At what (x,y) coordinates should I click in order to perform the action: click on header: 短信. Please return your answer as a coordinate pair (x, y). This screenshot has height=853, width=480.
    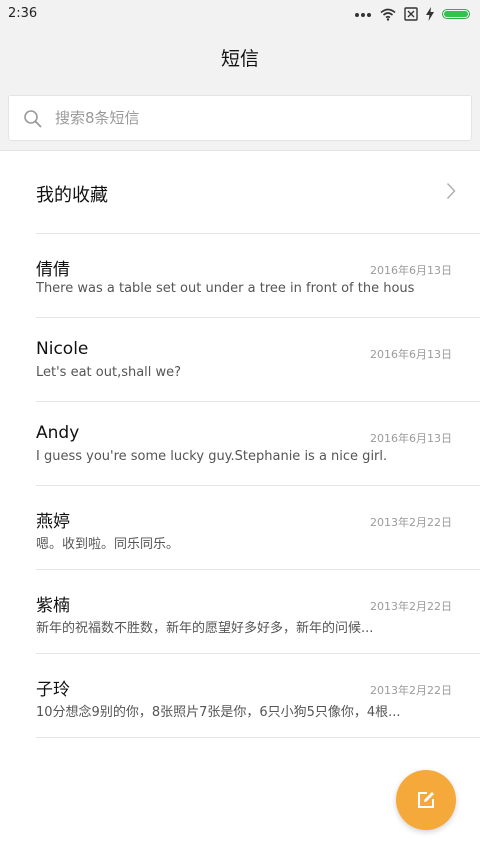
    Looking at the image, I should click on (240, 57).